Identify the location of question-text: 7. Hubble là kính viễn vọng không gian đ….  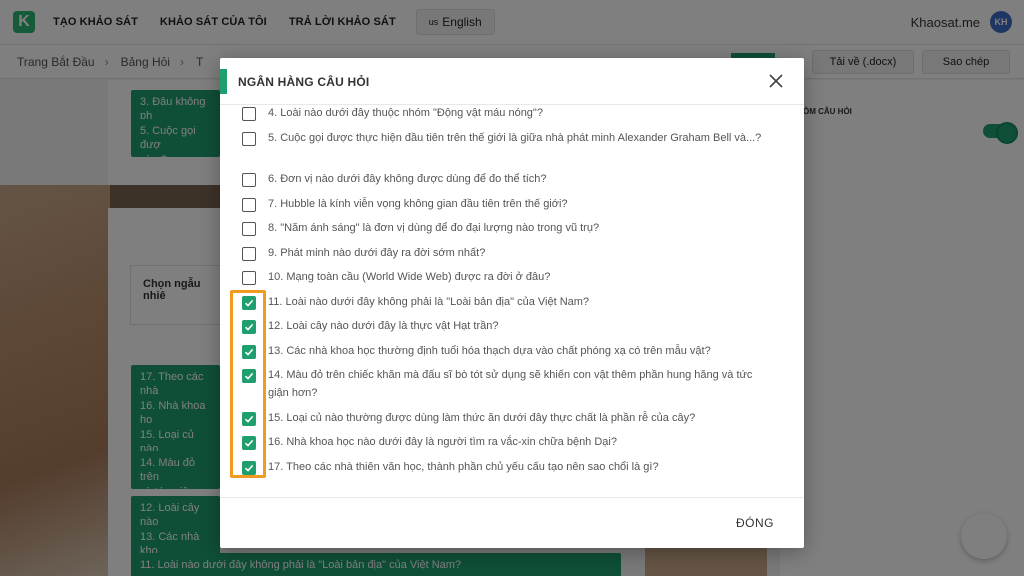
(418, 204).